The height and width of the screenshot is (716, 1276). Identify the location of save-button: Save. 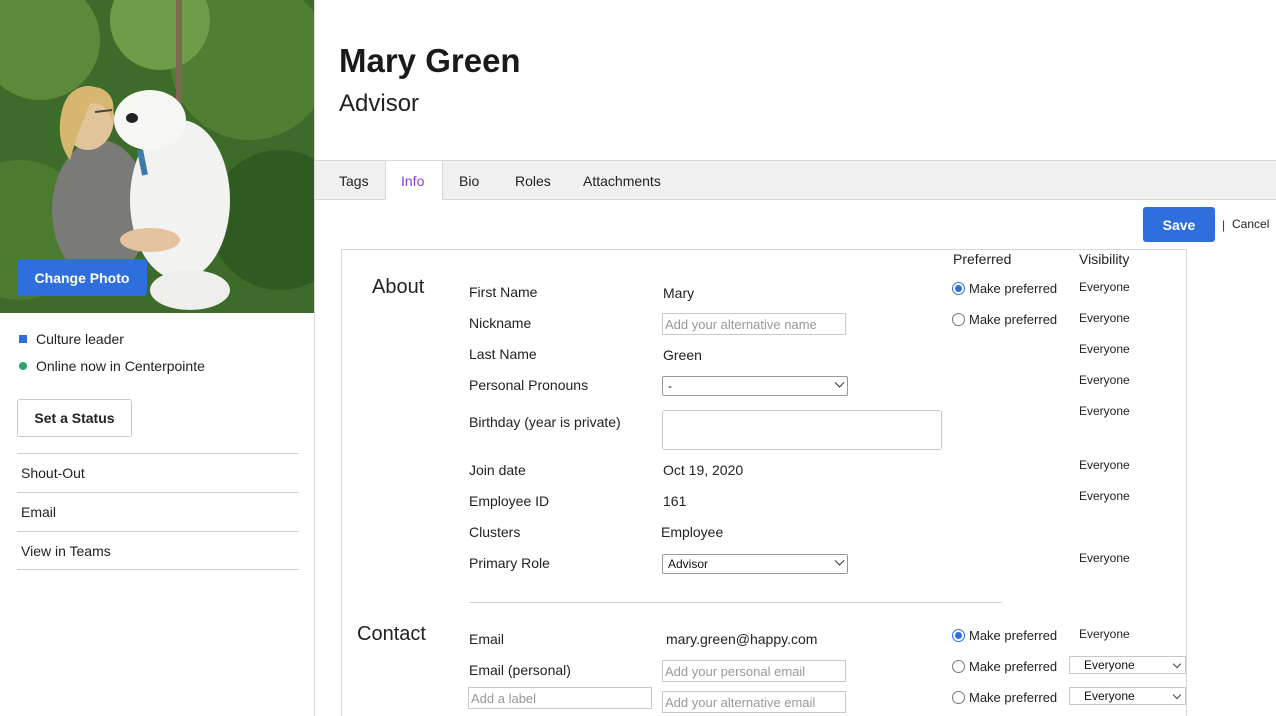
(1179, 224).